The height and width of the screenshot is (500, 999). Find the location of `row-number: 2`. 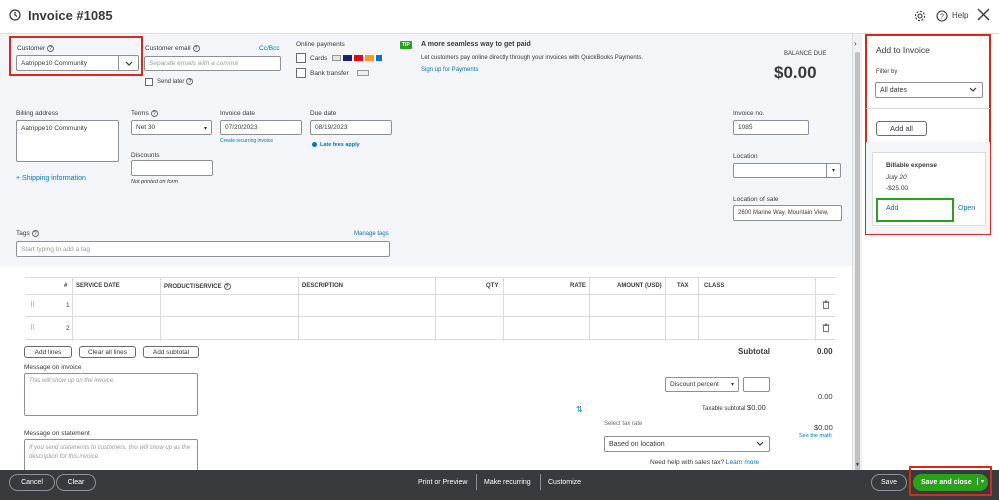

row-number: 2 is located at coordinates (68, 328).